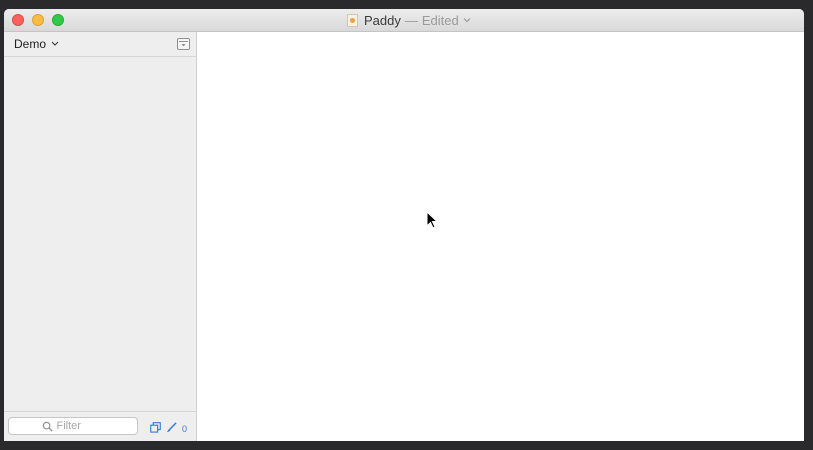  What do you see at coordinates (30, 44) in the screenshot?
I see `project-label: Demo` at bounding box center [30, 44].